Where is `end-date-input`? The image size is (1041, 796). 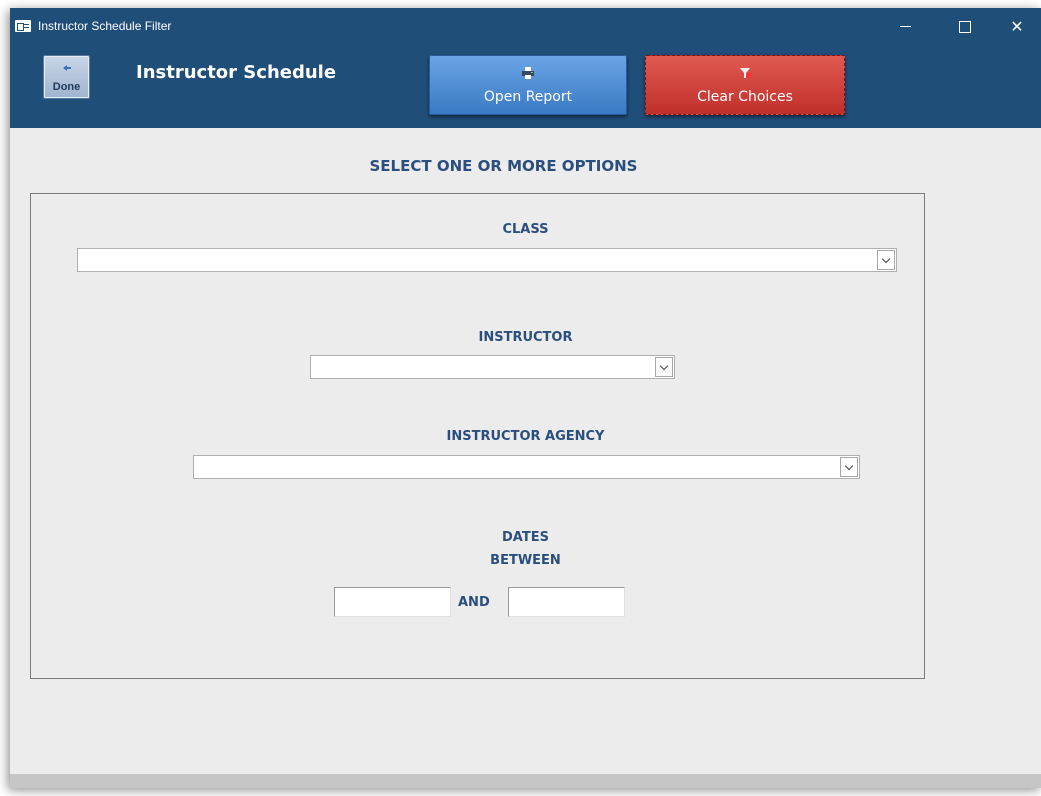
end-date-input is located at coordinates (566, 602).